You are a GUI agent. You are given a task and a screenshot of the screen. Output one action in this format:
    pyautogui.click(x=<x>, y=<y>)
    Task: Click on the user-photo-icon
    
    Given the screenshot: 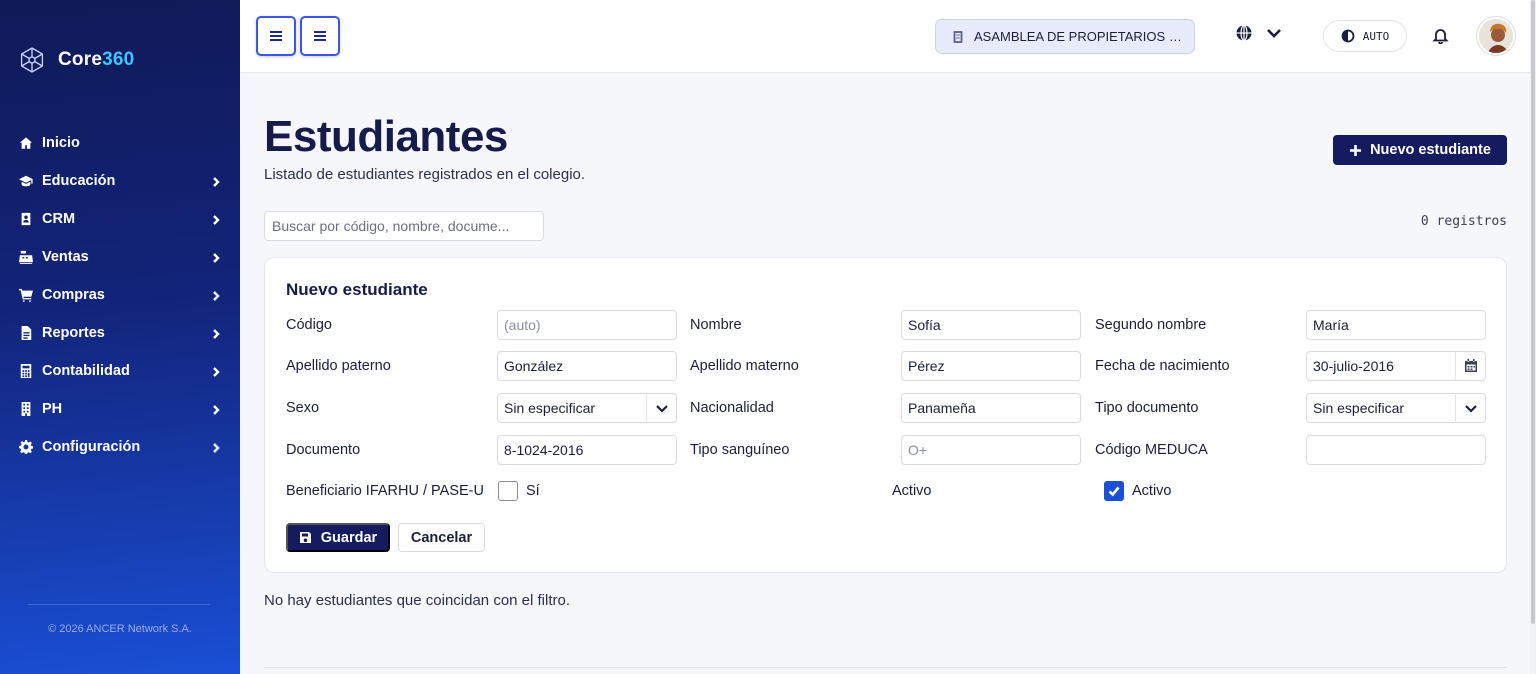 What is the action you would take?
    pyautogui.click(x=1496, y=36)
    